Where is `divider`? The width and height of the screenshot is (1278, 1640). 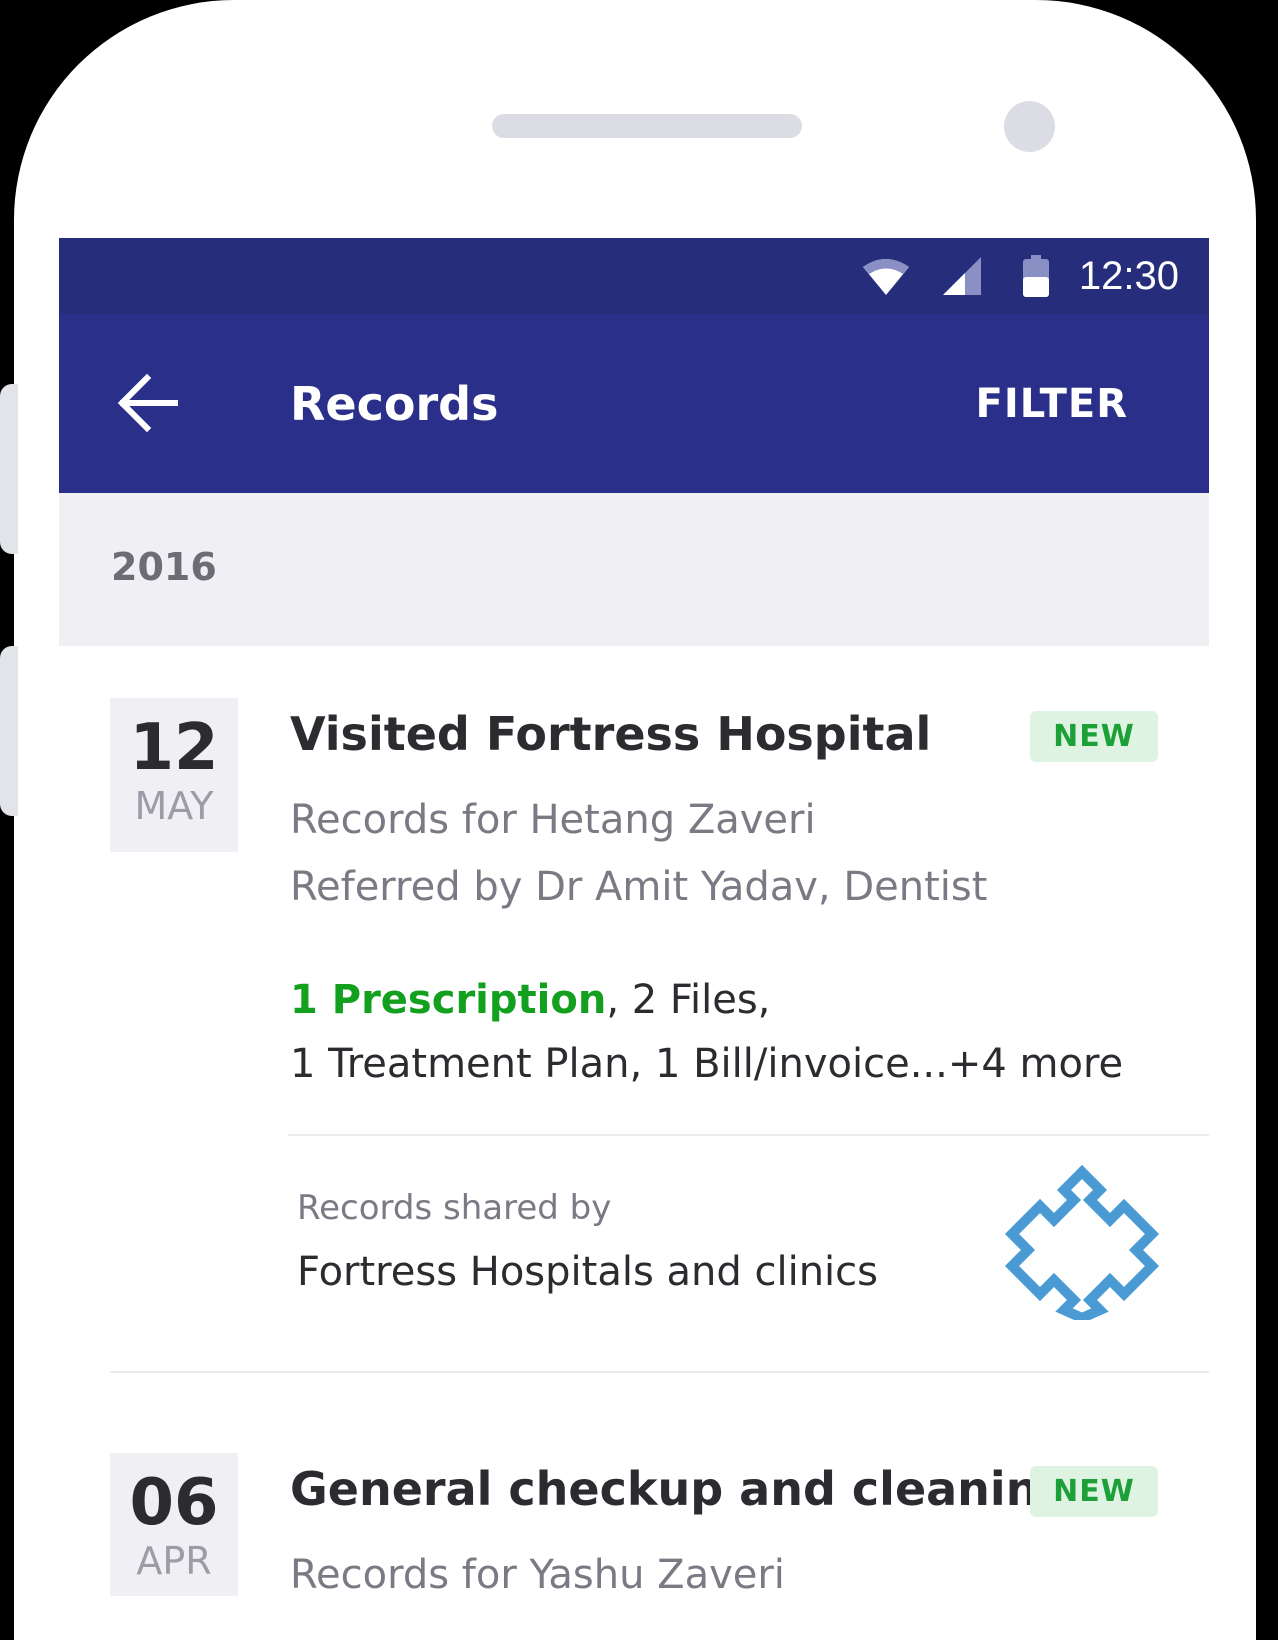 divider is located at coordinates (748, 1135).